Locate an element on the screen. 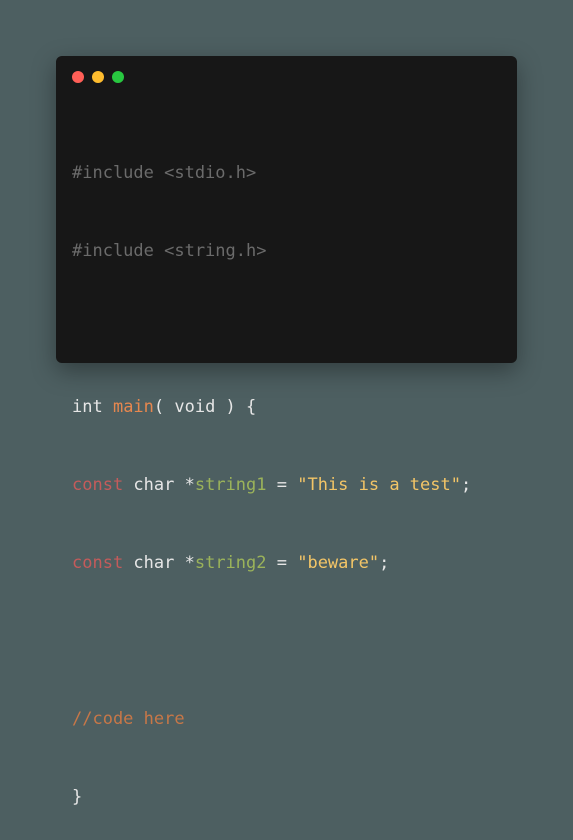 This screenshot has height=840, width=573. code-line-2: #include <string.h> is located at coordinates (271, 251).